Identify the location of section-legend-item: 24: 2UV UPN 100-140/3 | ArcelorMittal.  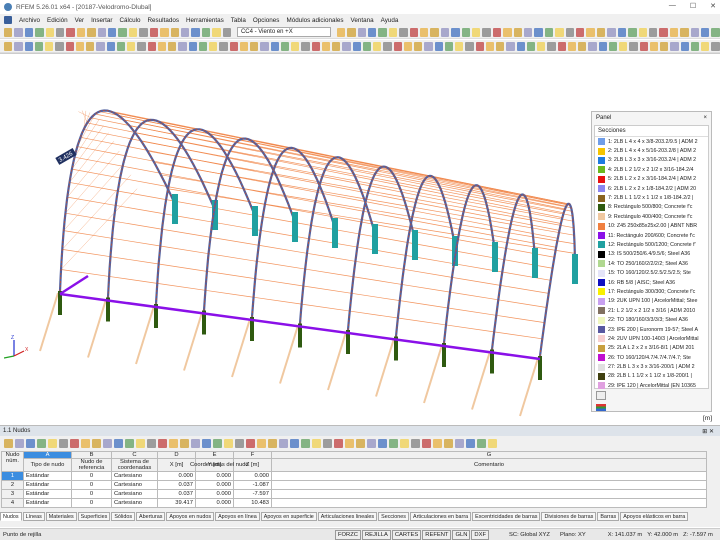
(651, 338).